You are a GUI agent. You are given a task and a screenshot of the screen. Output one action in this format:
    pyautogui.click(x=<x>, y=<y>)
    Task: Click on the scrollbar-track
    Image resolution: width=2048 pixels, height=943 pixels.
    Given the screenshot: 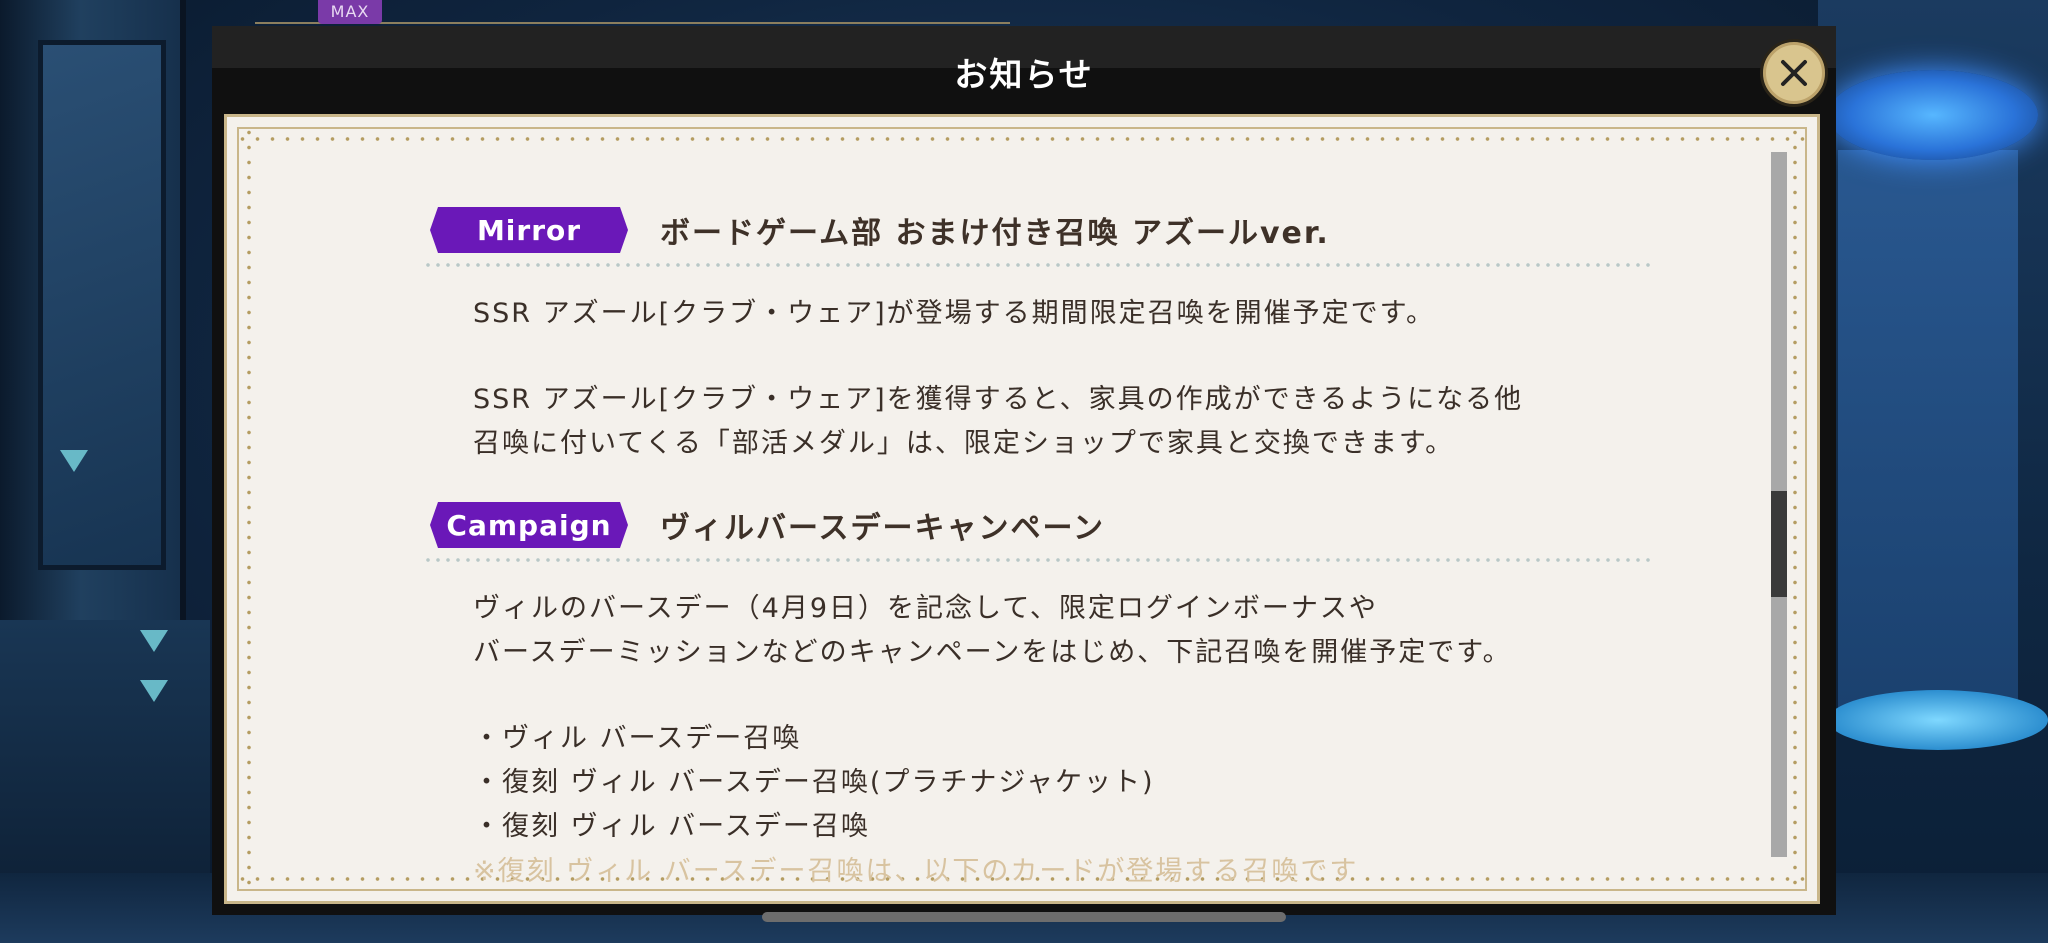 What is the action you would take?
    pyautogui.click(x=1779, y=504)
    